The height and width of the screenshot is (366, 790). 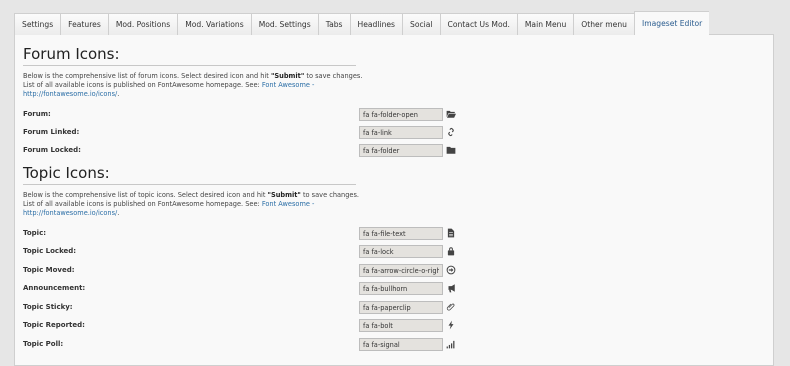 What do you see at coordinates (450, 287) in the screenshot?
I see `bullhorn-icon` at bounding box center [450, 287].